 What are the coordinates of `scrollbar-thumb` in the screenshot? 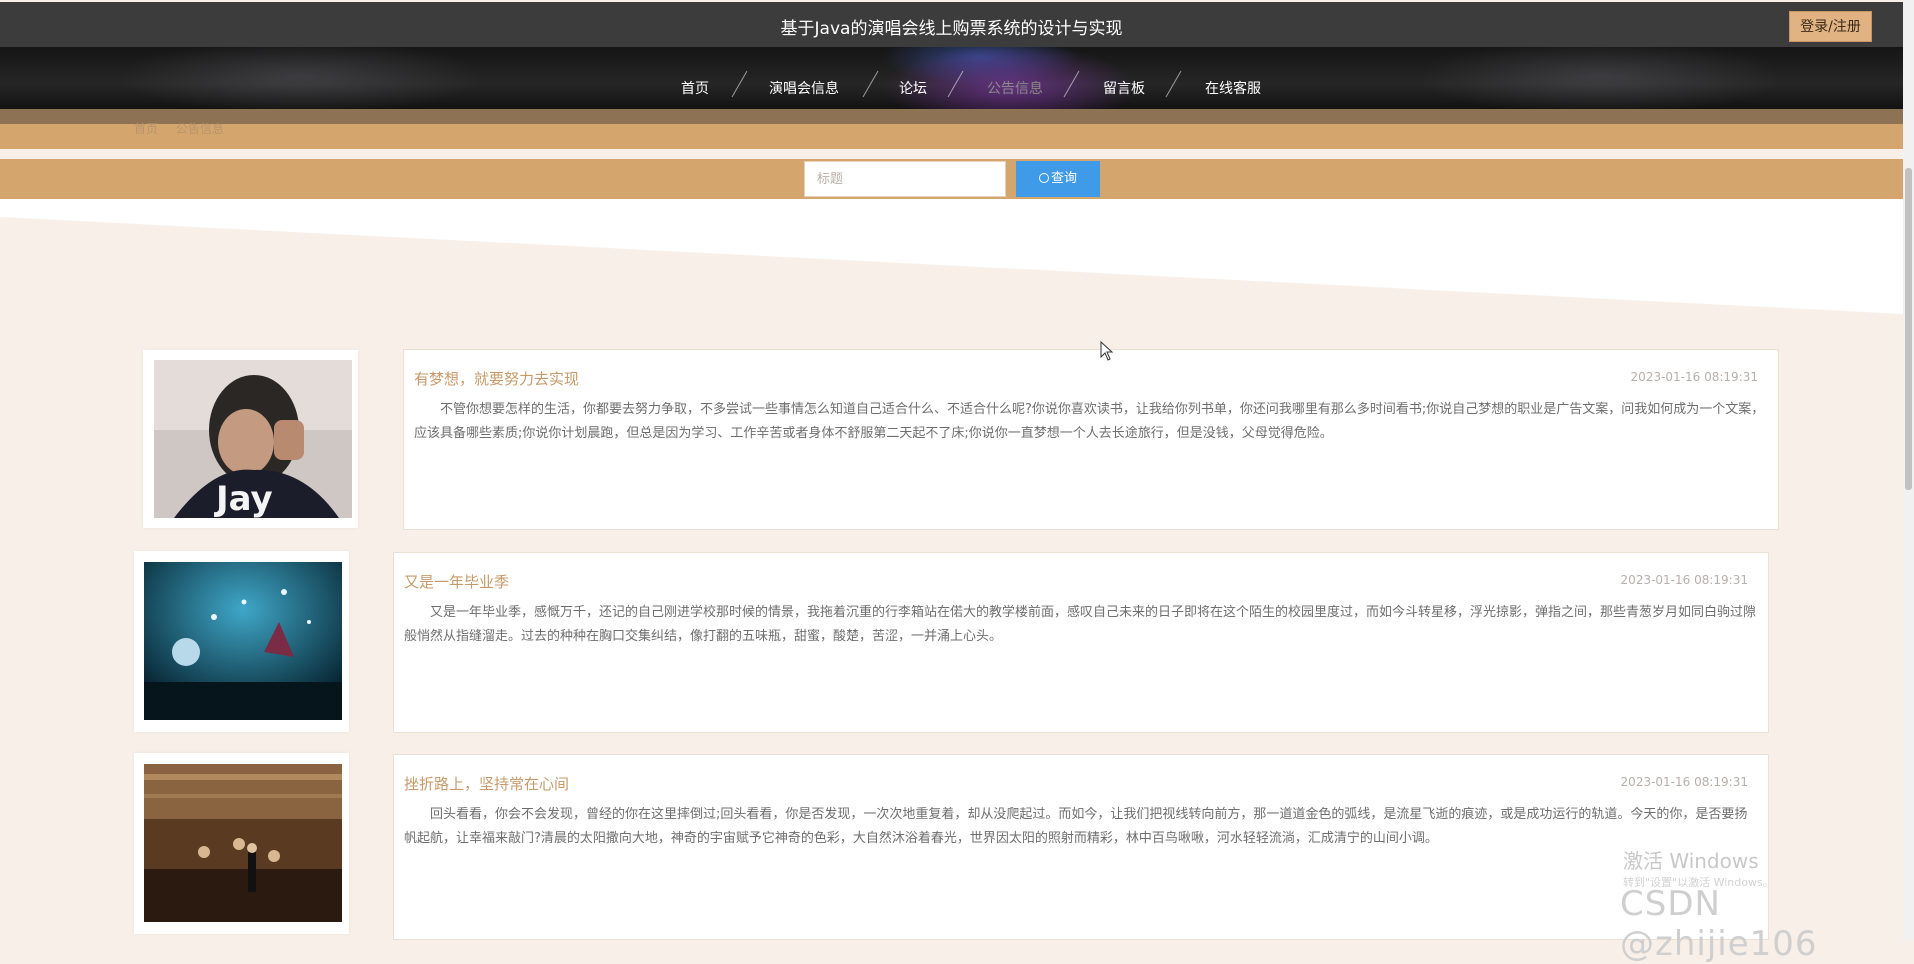 It's located at (1908, 329).